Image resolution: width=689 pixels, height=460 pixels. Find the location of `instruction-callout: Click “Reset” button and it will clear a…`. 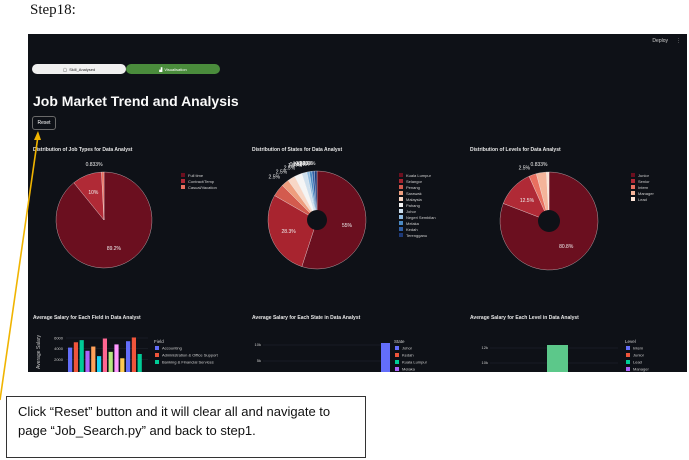

instruction-callout: Click “Reset” button and it will clear a… is located at coordinates (186, 427).